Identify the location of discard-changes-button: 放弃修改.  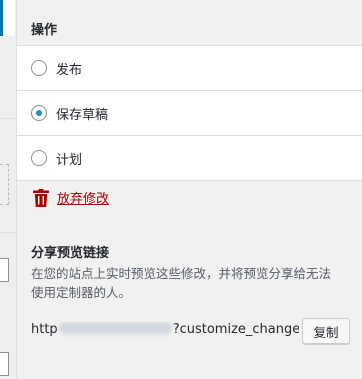
(71, 197).